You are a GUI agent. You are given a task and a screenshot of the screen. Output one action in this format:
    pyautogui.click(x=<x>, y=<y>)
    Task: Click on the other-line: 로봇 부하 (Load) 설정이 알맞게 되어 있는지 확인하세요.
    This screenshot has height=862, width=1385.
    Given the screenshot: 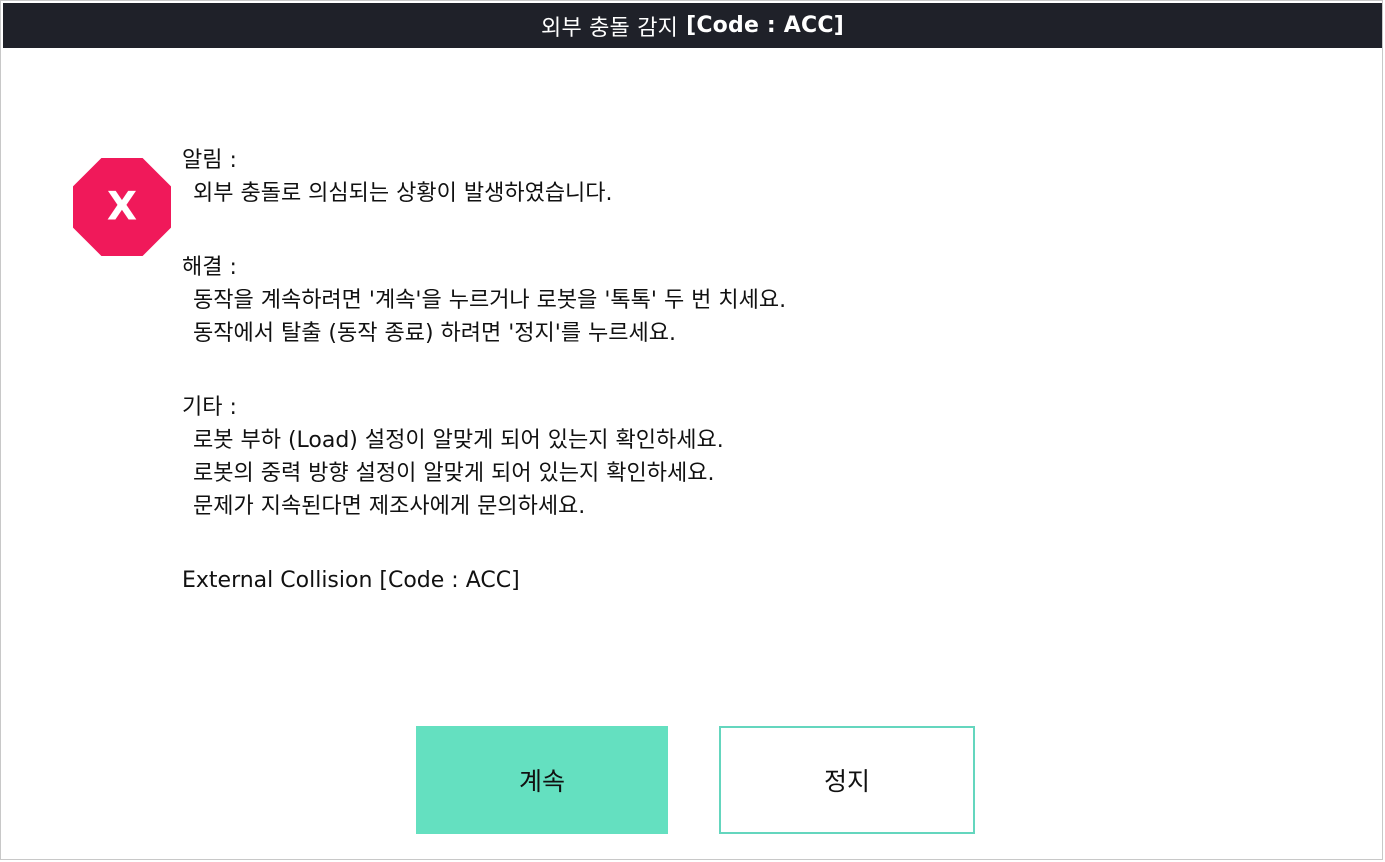 What is the action you would take?
    pyautogui.click(x=458, y=440)
    